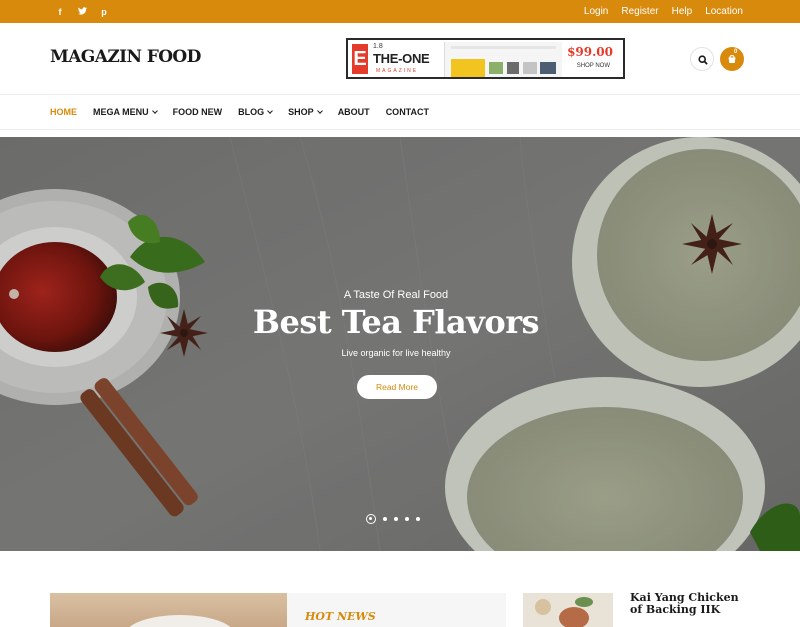  I want to click on featured-post-image, so click(168, 610).